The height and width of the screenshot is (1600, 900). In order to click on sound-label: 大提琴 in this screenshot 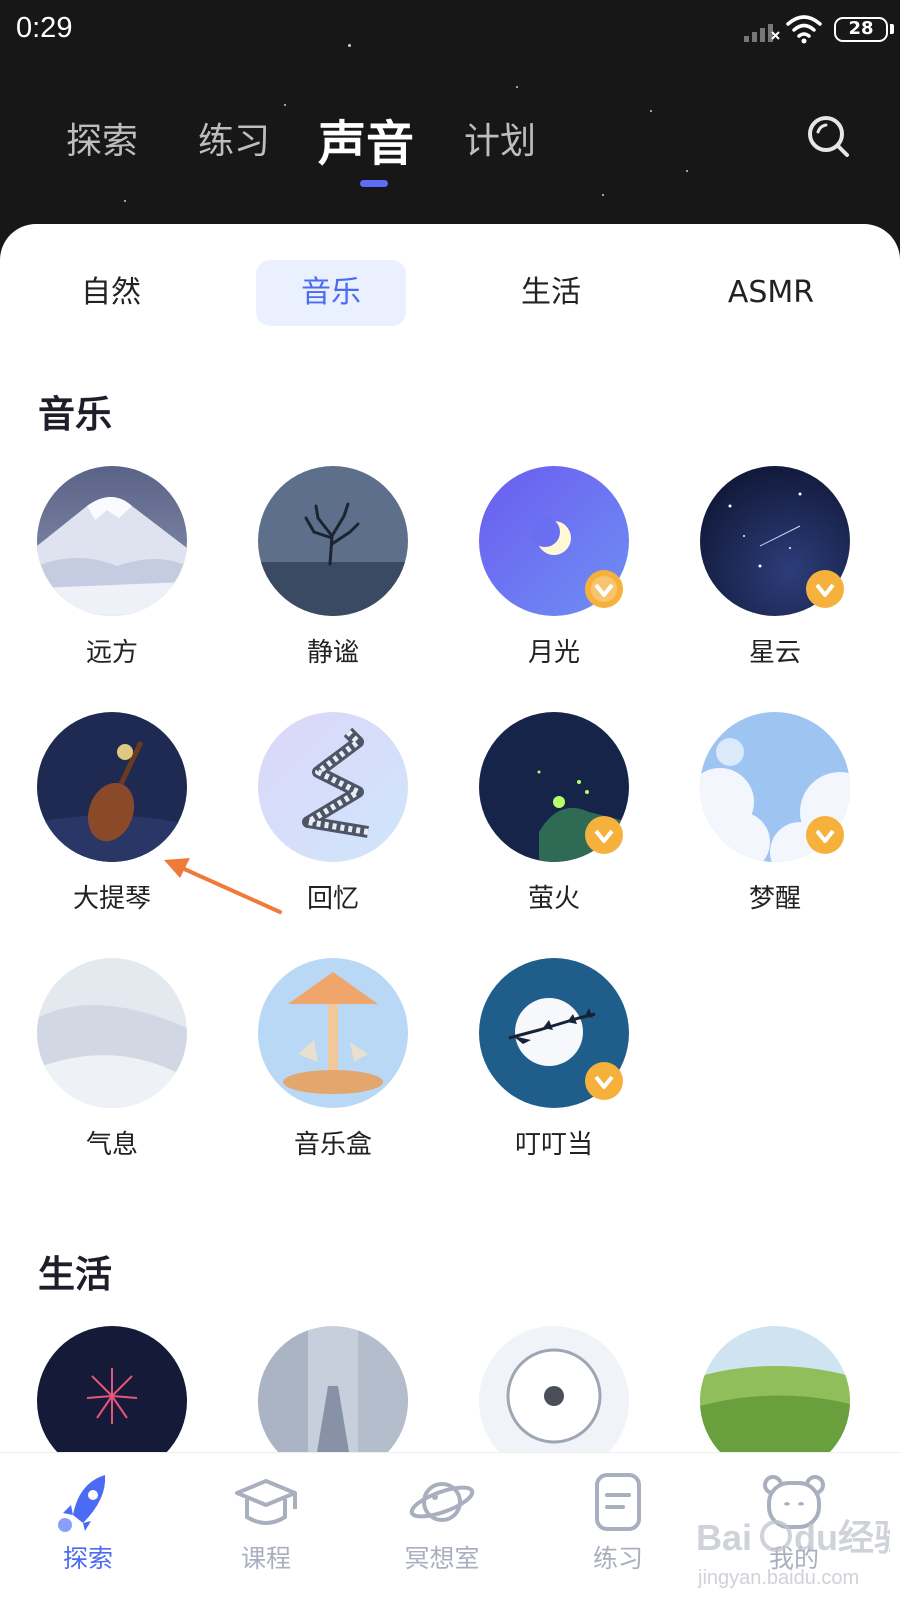, I will do `click(111, 899)`.